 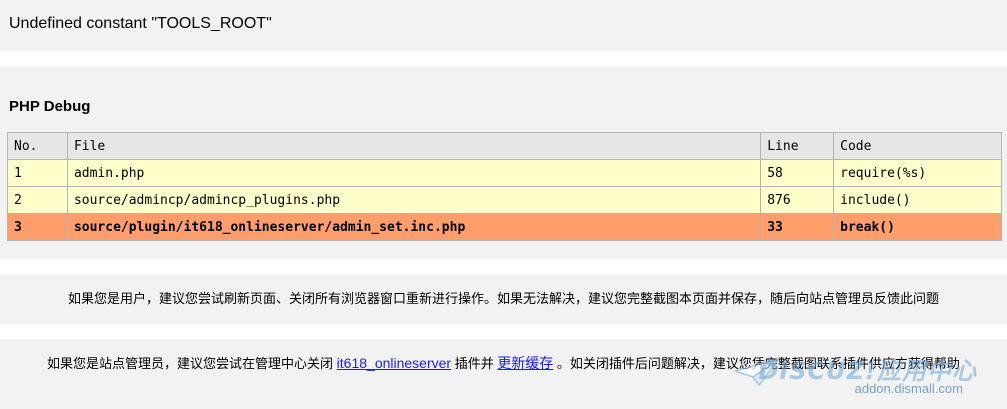 What do you see at coordinates (756, 363) in the screenshot?
I see `admin-tip-text-after: 。如关闭插件后问题解决，建议您凭完整截图联系插件供应方获得帮助` at bounding box center [756, 363].